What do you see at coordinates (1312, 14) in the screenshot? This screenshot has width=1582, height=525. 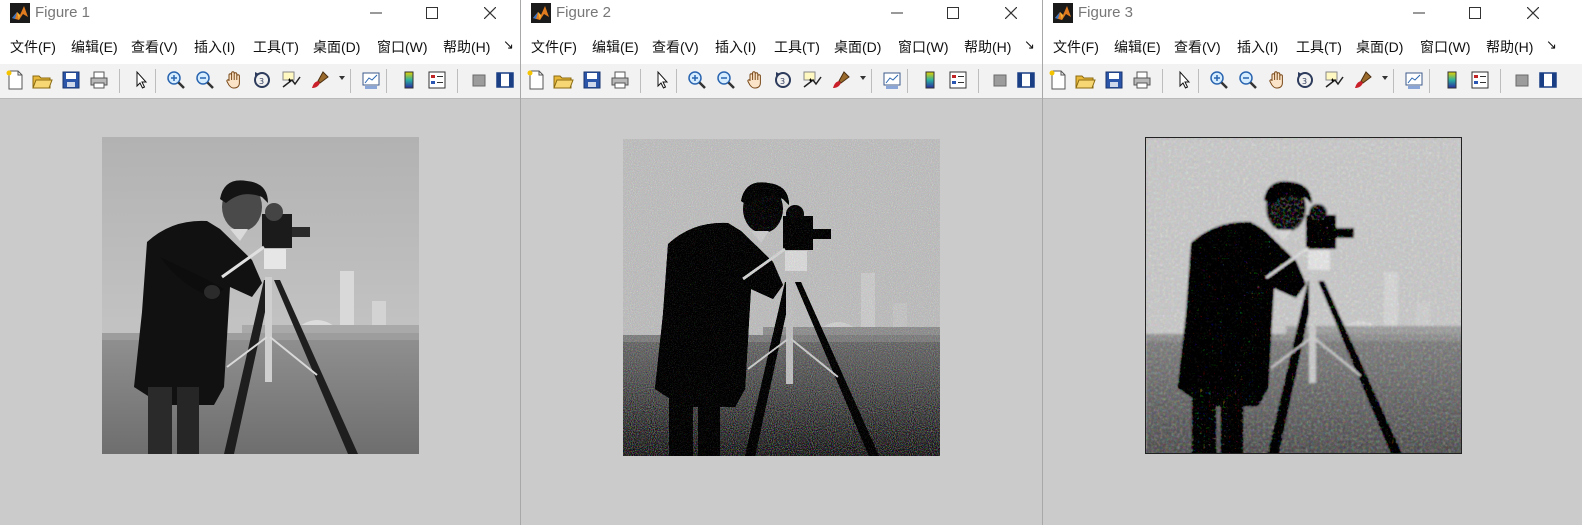 I see `titlebar: Figure 3` at bounding box center [1312, 14].